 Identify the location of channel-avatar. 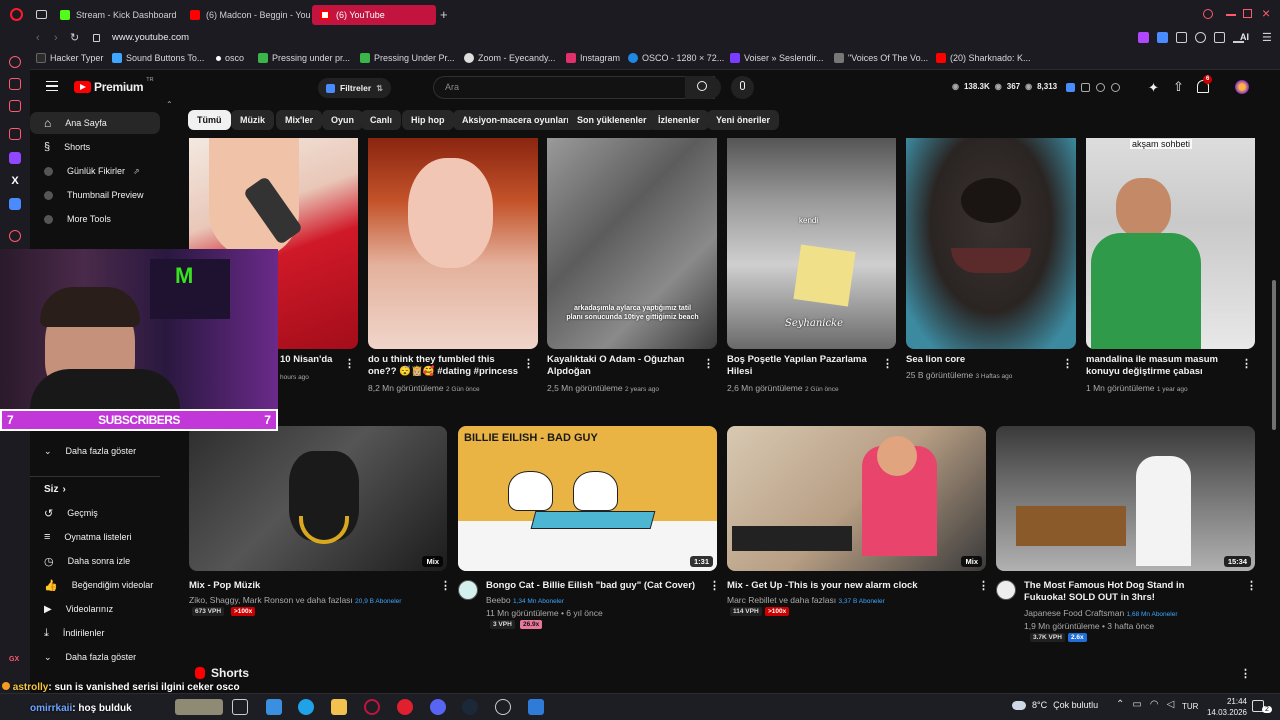
(1006, 590).